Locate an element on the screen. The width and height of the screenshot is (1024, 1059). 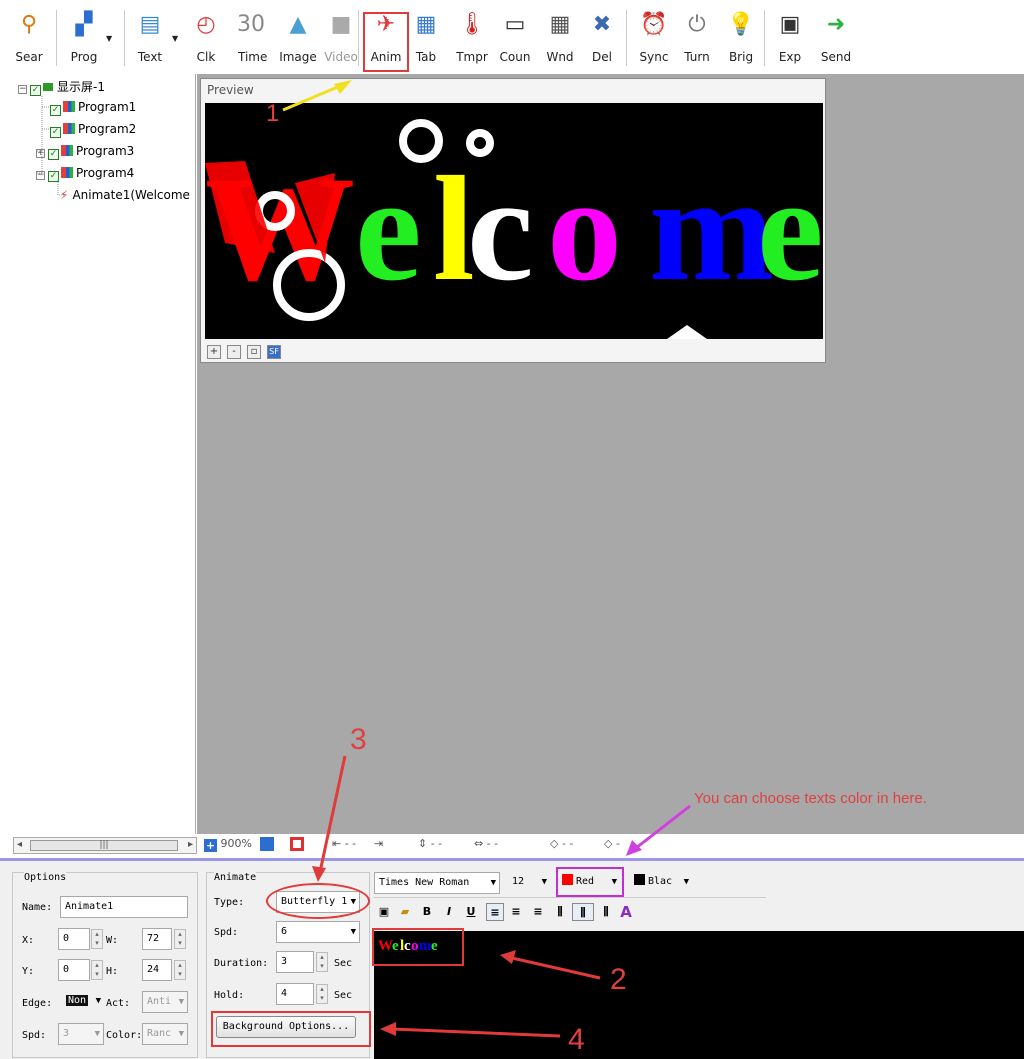
align-right-tool: ⇥ is located at coordinates (378, 845).